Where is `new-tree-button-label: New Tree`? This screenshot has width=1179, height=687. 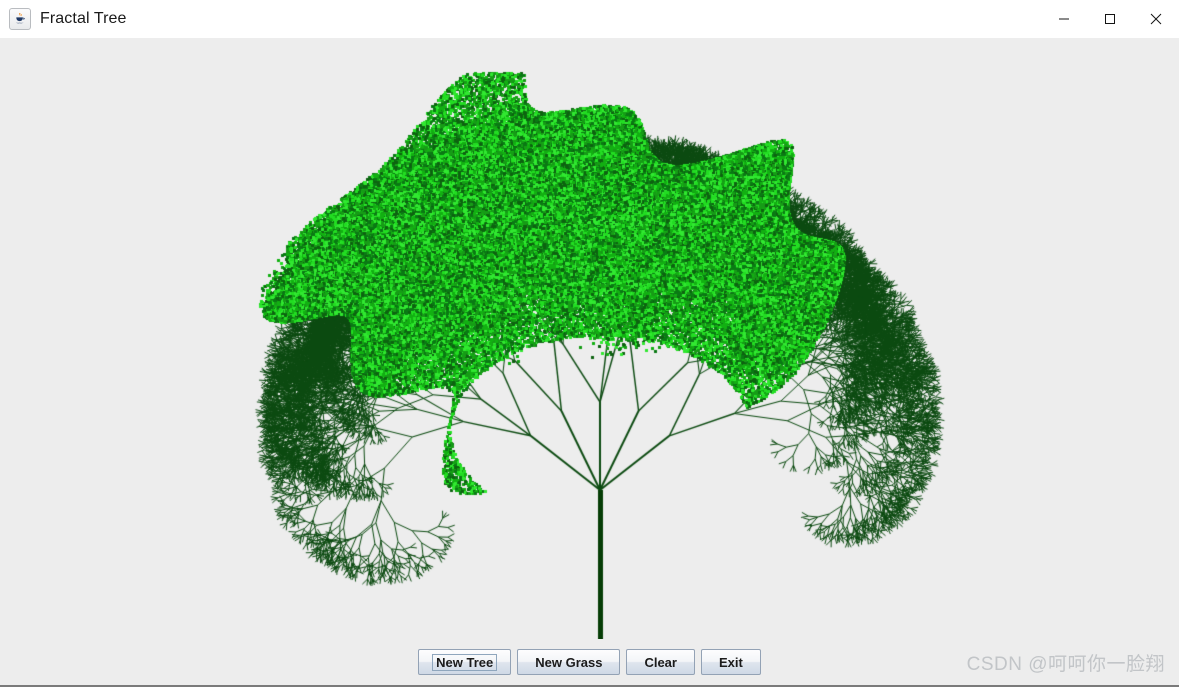 new-tree-button-label: New Tree is located at coordinates (465, 662).